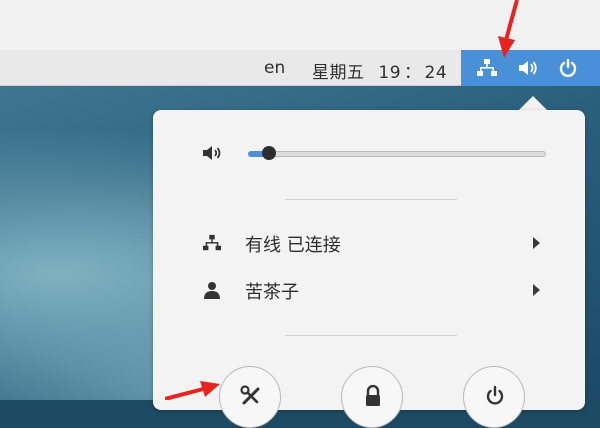  I want to click on clock-day: 星期五, so click(338, 73).